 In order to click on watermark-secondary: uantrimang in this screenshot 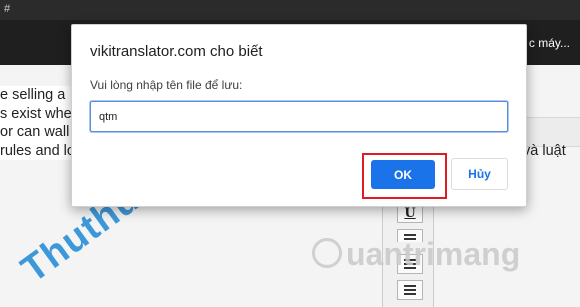, I will do `click(433, 254)`.